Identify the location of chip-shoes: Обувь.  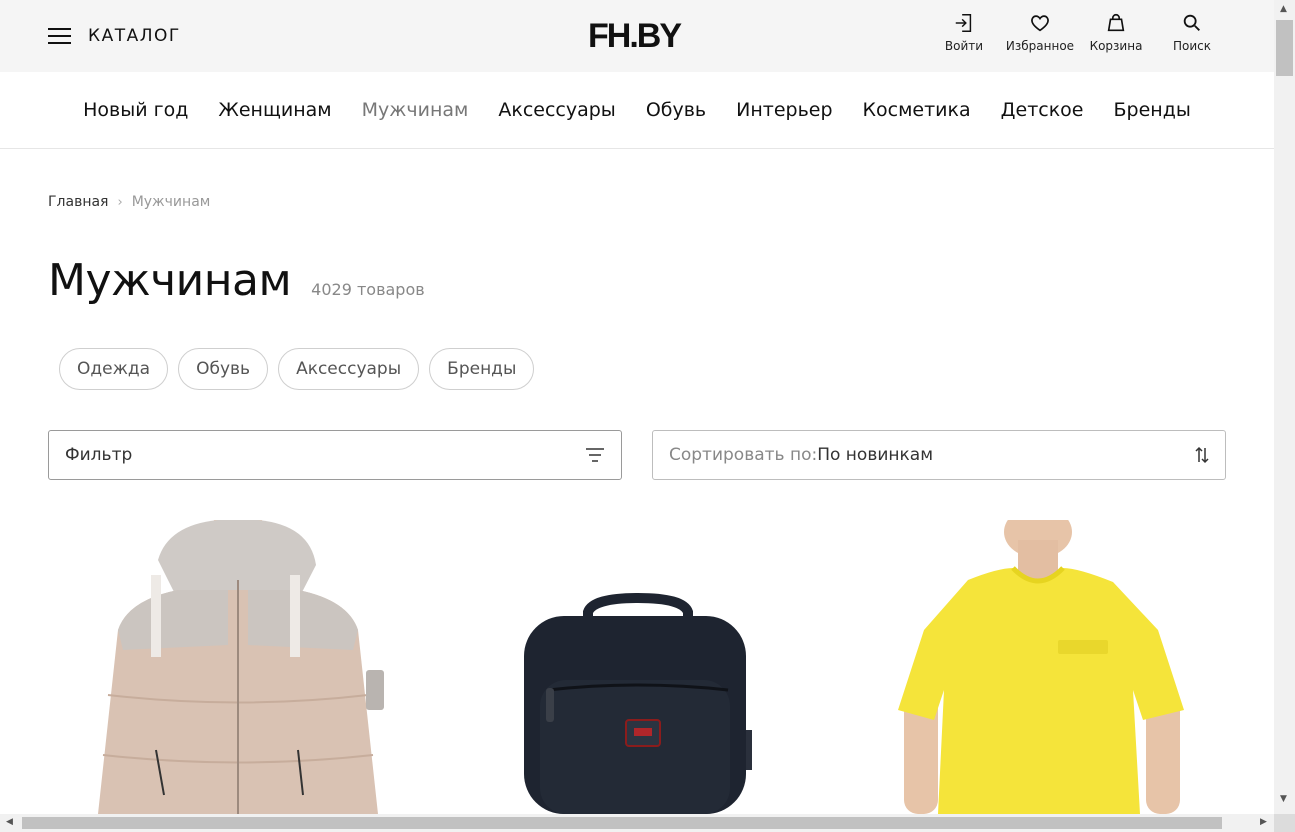
(223, 369).